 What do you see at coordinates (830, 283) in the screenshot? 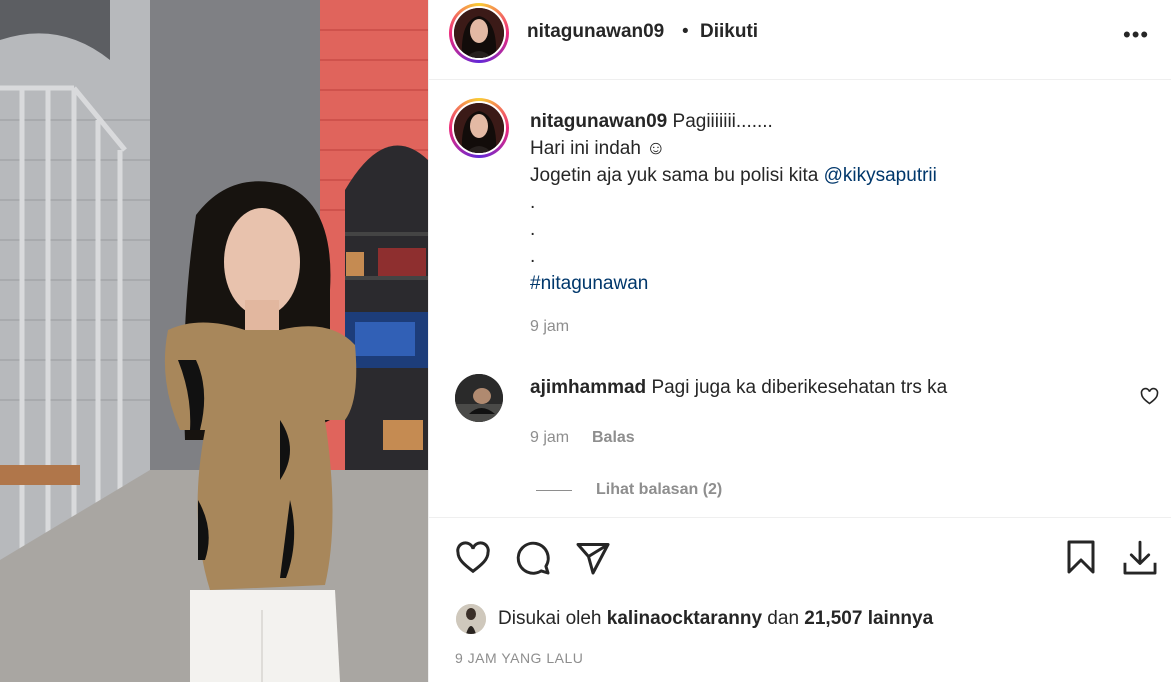
I see `hashtag-link: #nitagunawan` at bounding box center [830, 283].